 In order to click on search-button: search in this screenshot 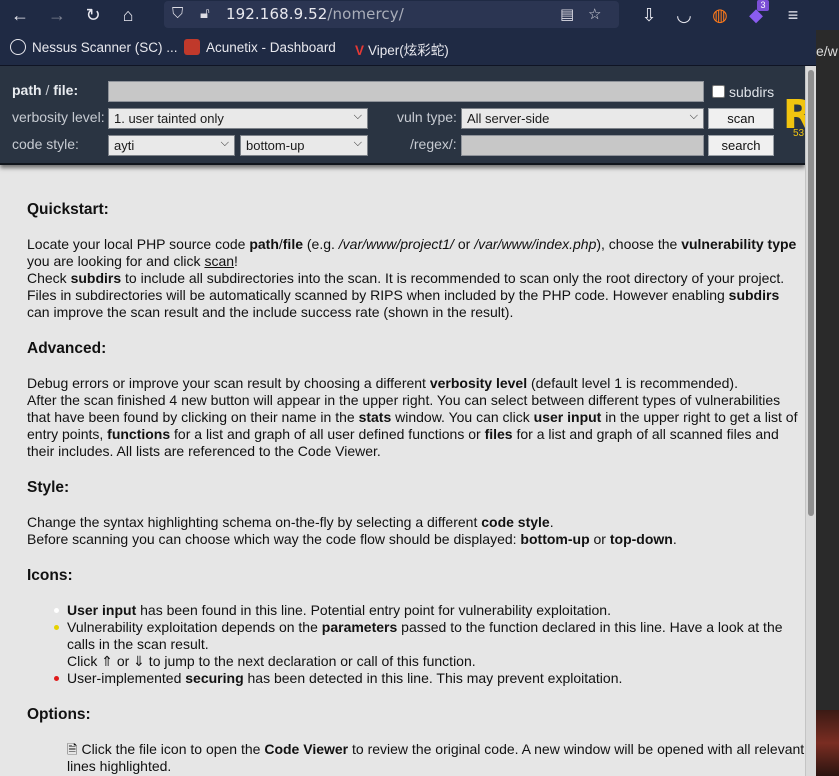, I will do `click(741, 145)`.